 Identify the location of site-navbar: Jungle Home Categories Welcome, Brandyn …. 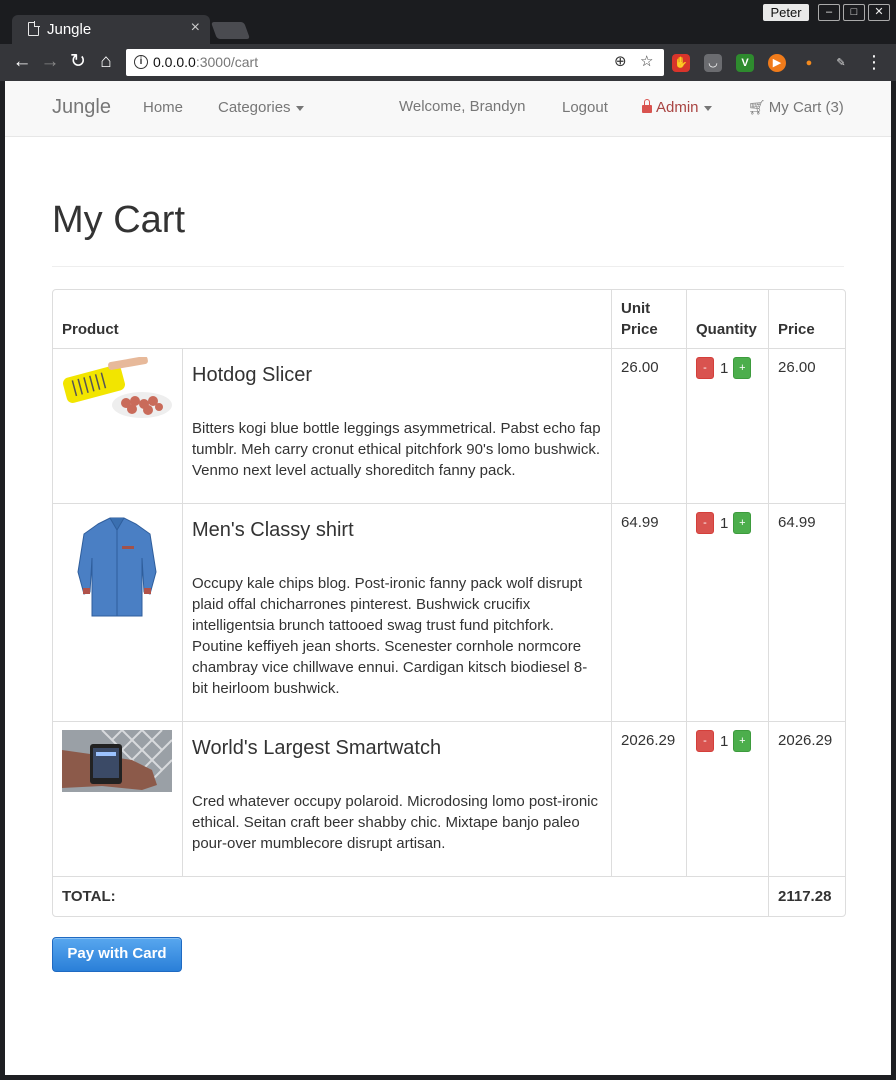
(448, 109).